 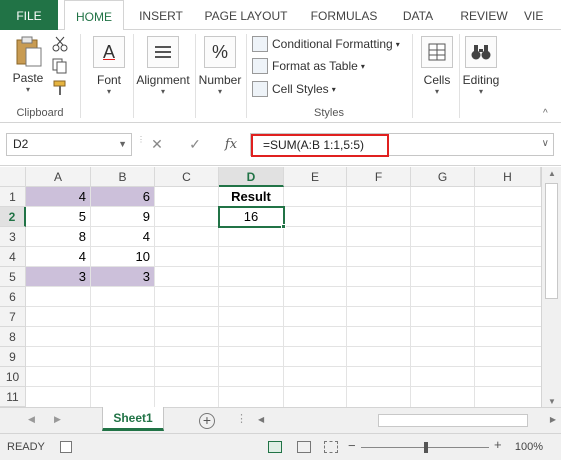 I want to click on font-button: A Font ▾, so click(x=109, y=66).